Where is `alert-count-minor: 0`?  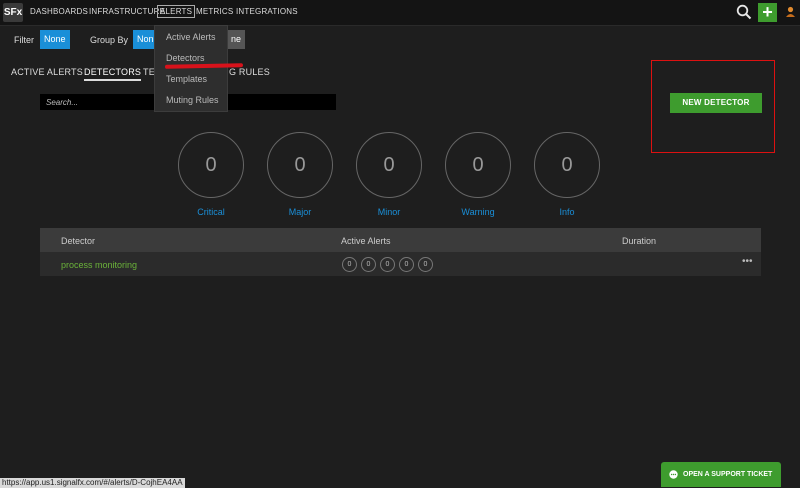 alert-count-minor: 0 is located at coordinates (387, 264).